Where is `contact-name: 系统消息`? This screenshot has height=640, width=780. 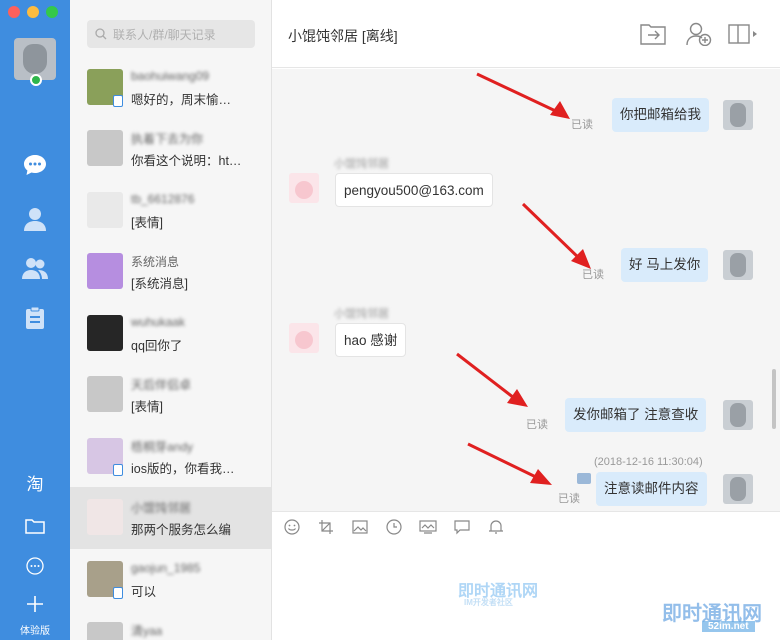 contact-name: 系统消息 is located at coordinates (155, 262).